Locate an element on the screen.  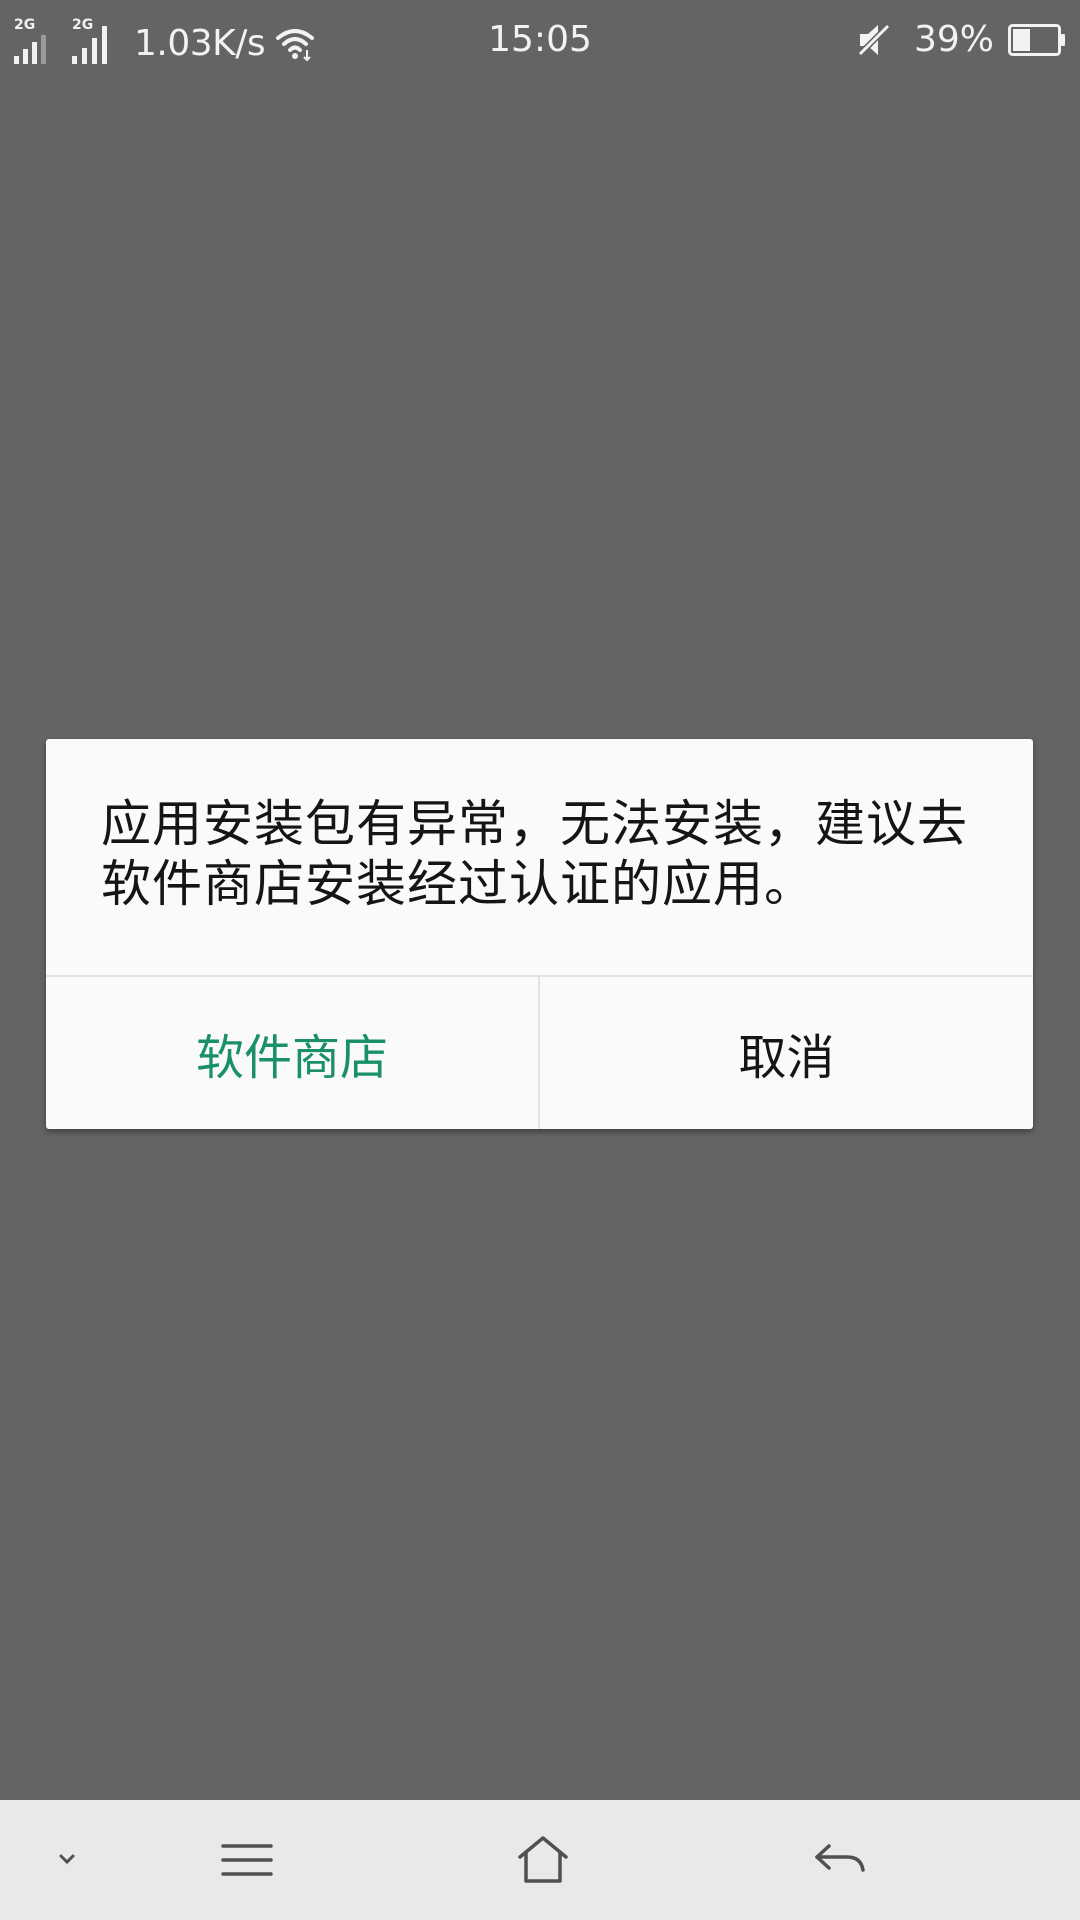
chevron-down-icon is located at coordinates (67, 1859).